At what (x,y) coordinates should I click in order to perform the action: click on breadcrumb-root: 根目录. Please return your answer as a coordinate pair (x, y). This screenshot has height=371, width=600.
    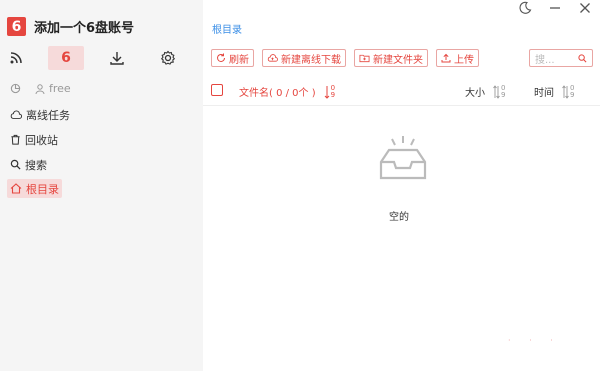
    Looking at the image, I should click on (227, 28).